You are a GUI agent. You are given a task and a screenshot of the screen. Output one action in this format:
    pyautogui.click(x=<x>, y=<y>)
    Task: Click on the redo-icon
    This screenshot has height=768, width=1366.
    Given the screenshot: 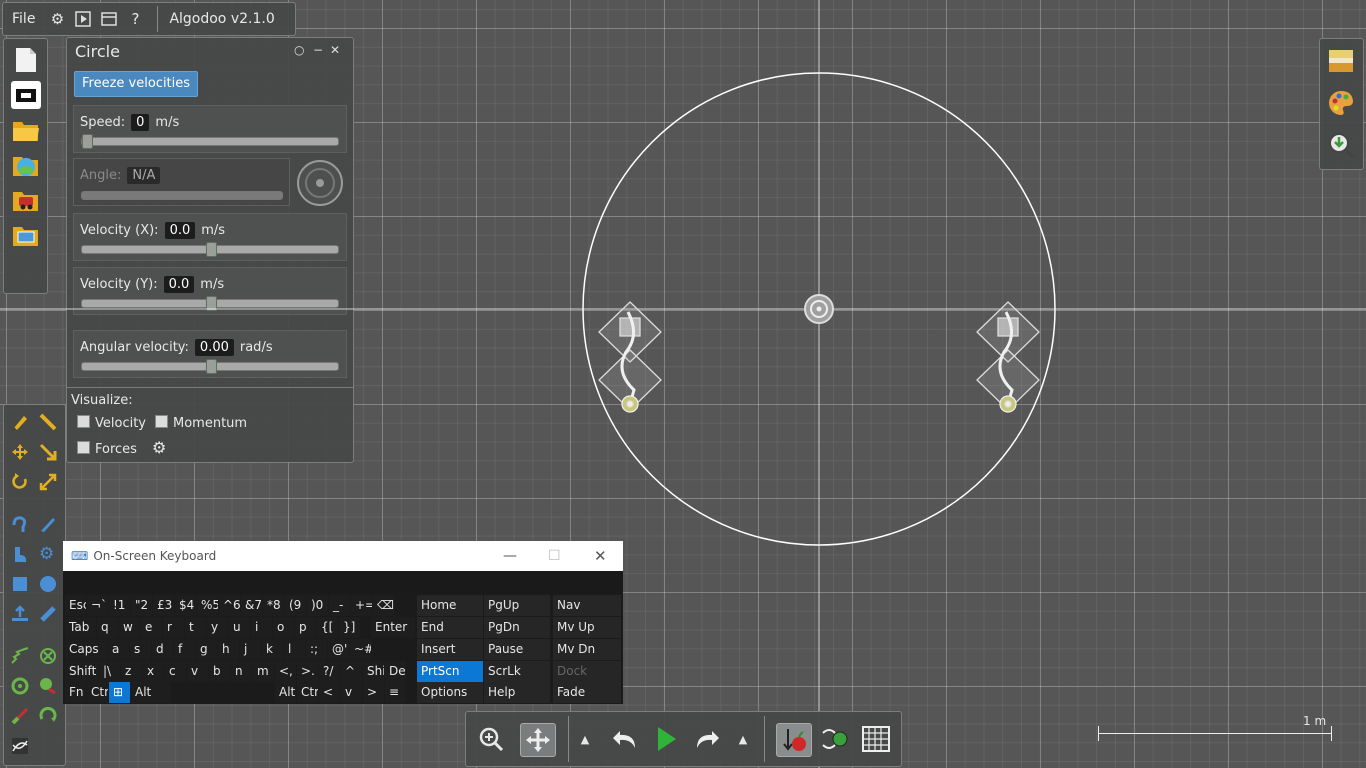 What is the action you would take?
    pyautogui.click(x=707, y=739)
    